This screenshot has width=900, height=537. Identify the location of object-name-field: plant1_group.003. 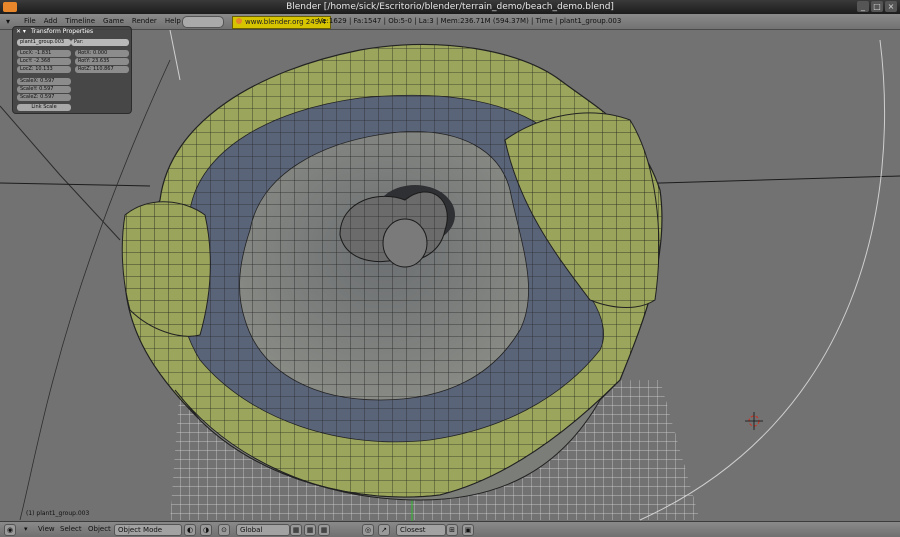
(44, 42).